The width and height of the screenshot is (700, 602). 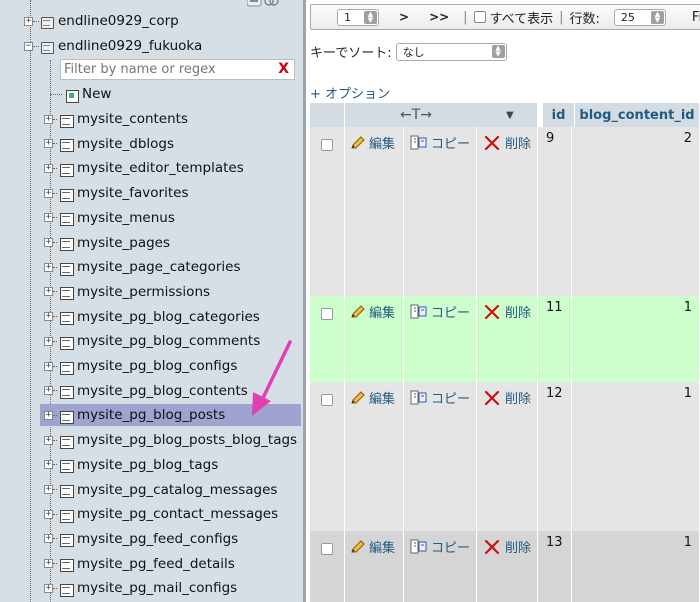 I want to click on table-name: mysite_permissions, so click(x=143, y=292).